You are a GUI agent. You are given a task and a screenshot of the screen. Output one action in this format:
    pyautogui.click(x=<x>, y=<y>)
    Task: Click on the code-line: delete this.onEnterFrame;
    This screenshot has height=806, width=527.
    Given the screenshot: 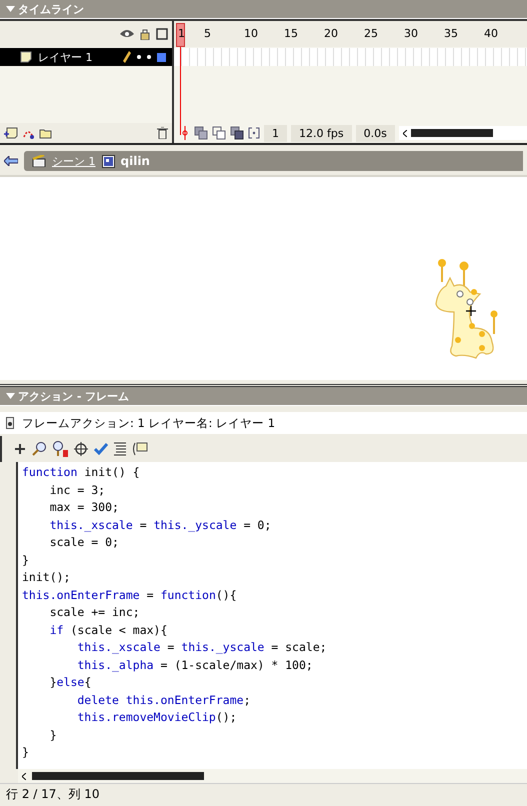 What is the action you would take?
    pyautogui.click(x=164, y=700)
    